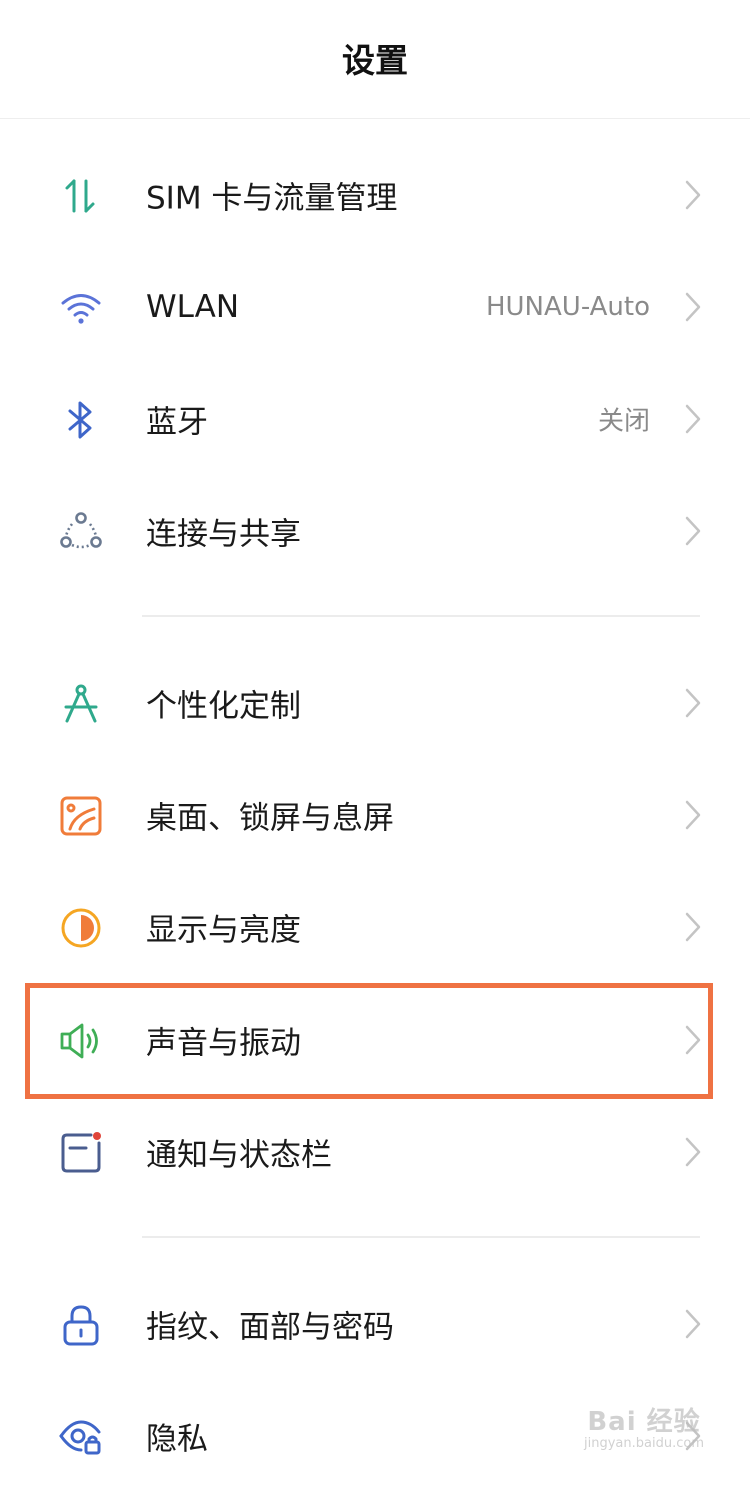  What do you see at coordinates (375, 927) in the screenshot?
I see `settings-item-display-brightness: 显示与亮度` at bounding box center [375, 927].